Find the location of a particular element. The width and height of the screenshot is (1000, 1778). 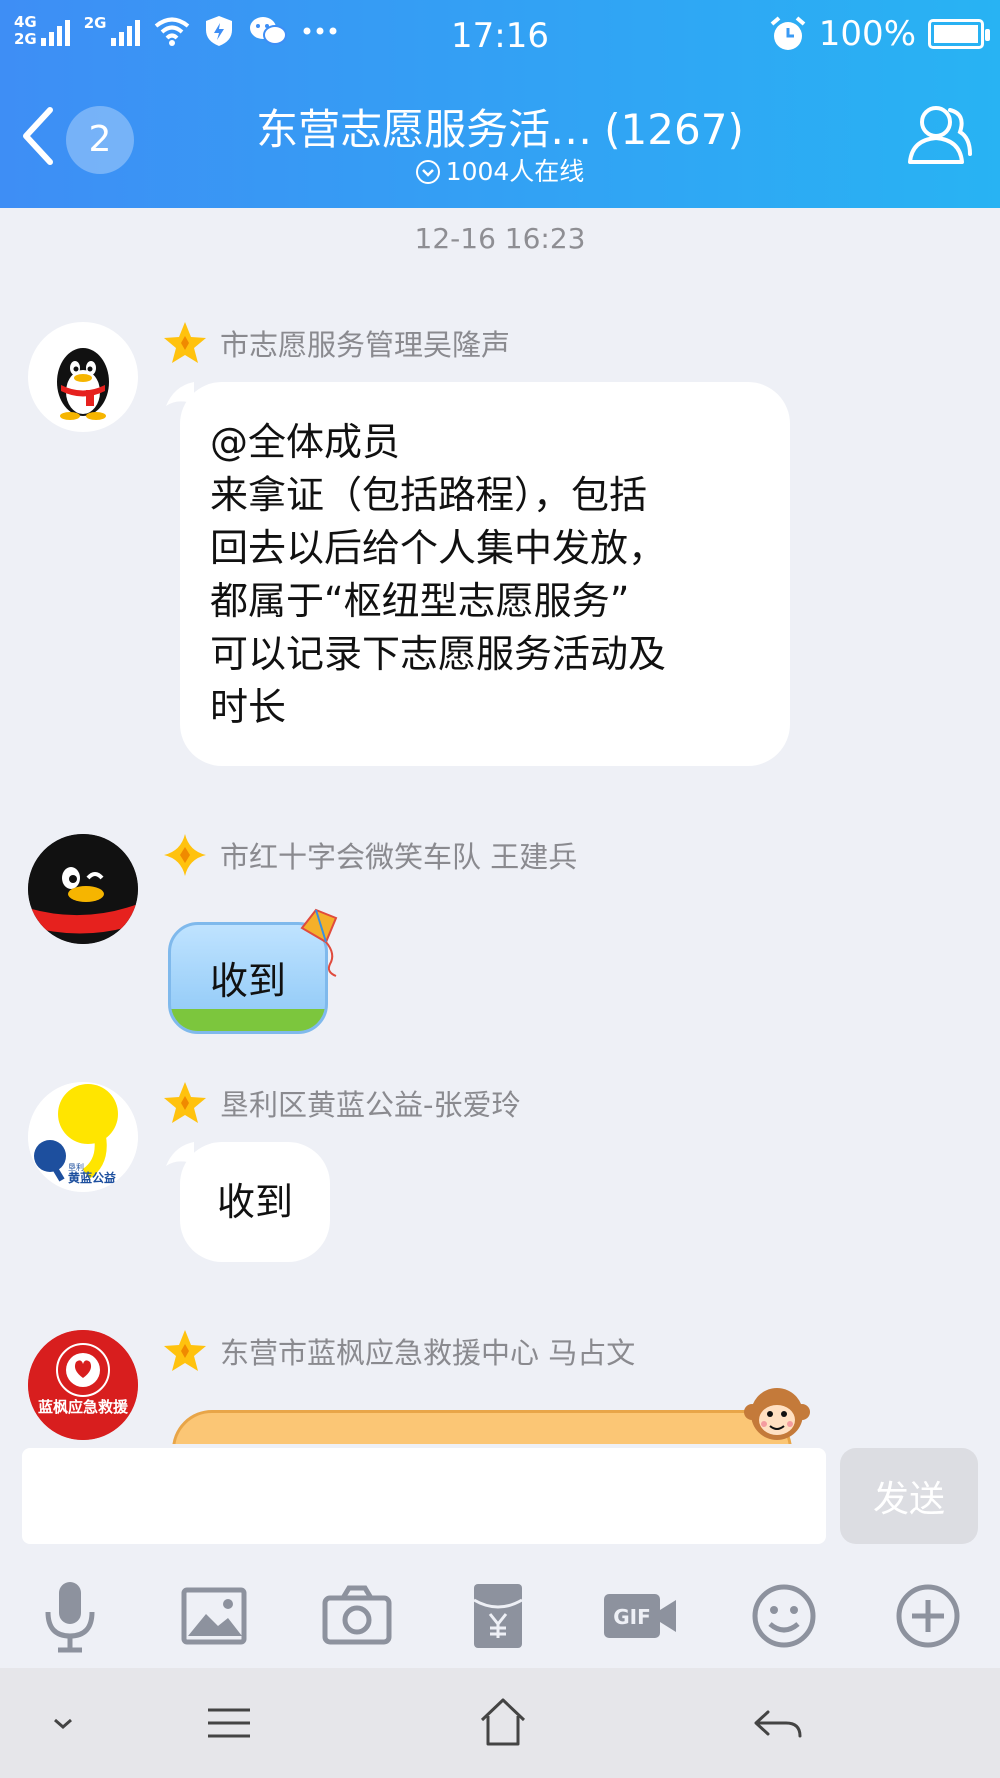

system-nav-bar is located at coordinates (500, 1723).